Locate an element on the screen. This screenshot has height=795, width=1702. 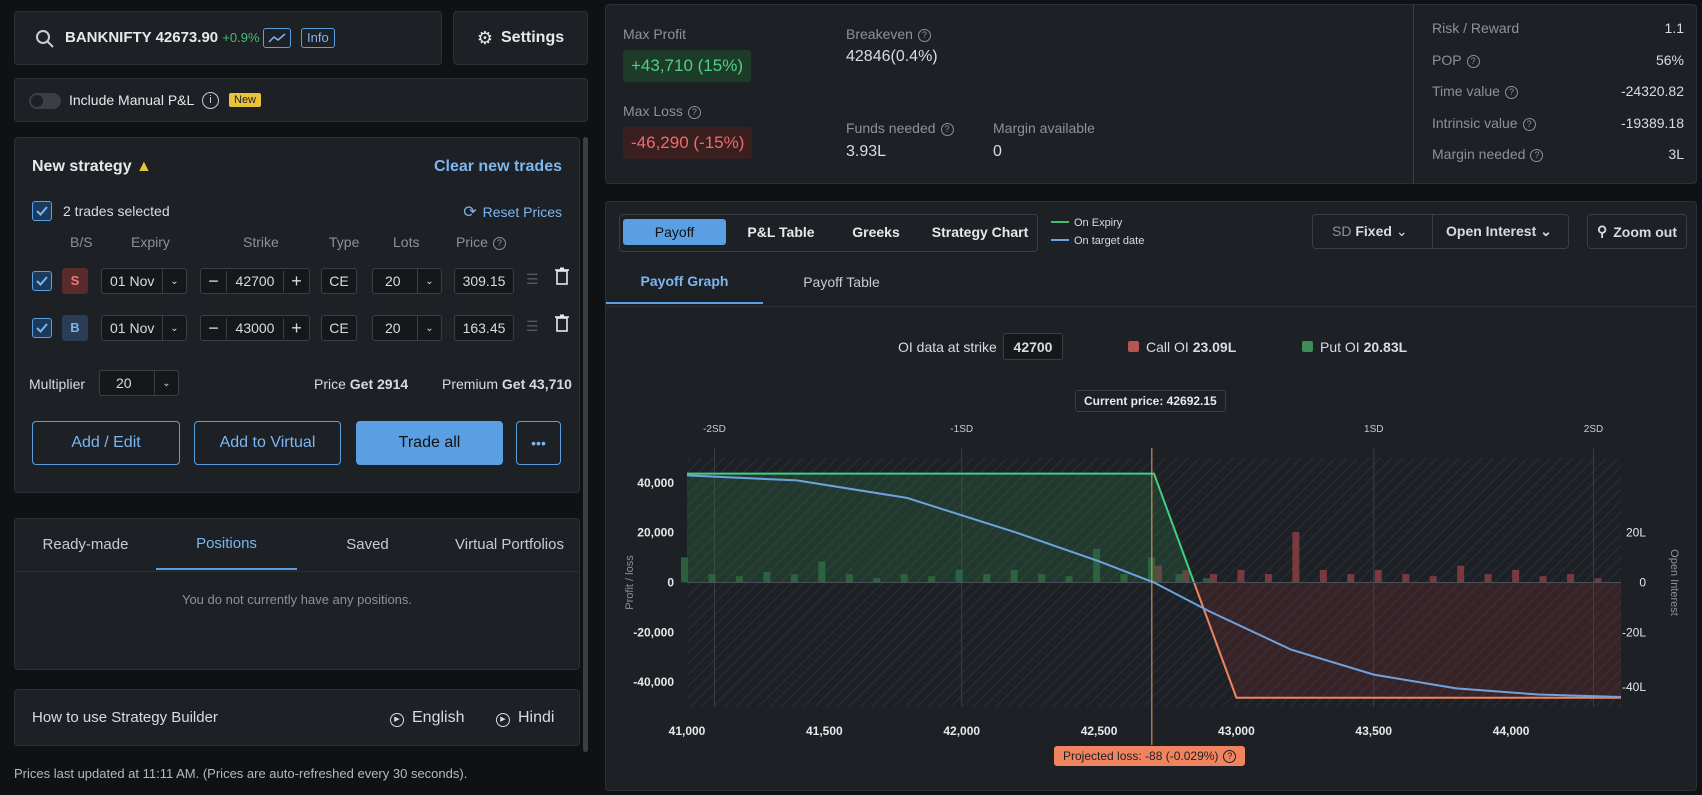
col-strike: Strike is located at coordinates (261, 242).